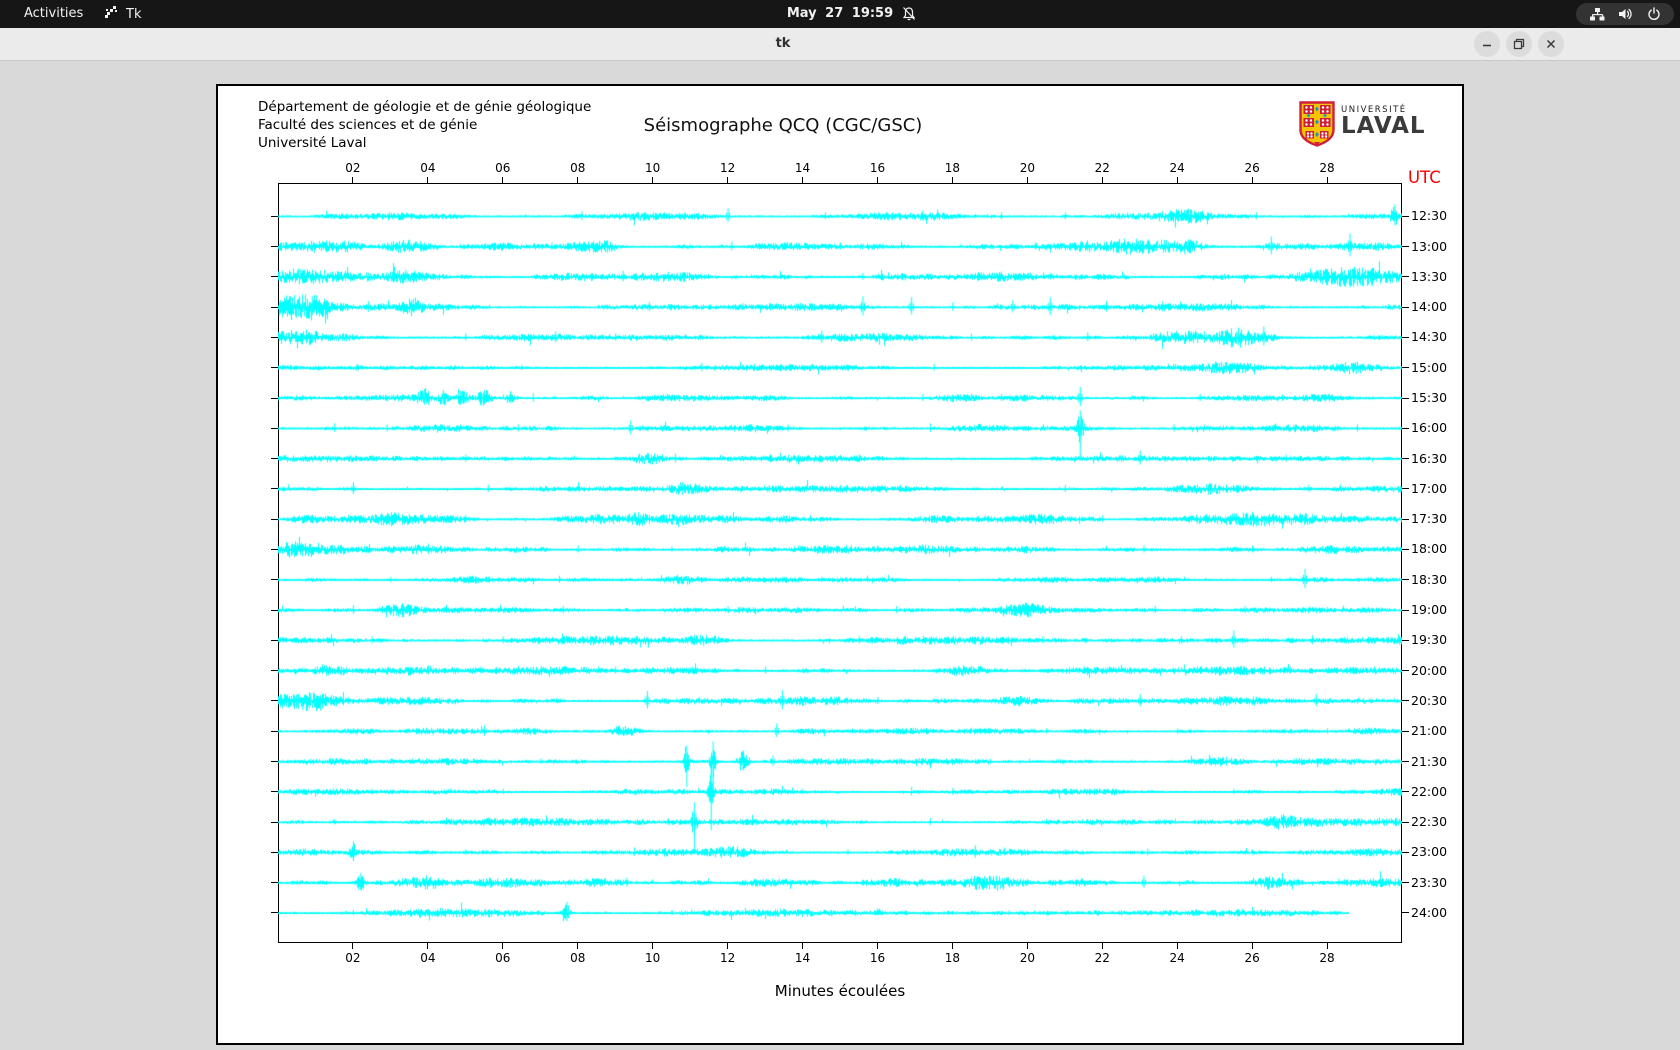 This screenshot has width=1680, height=1050. Describe the element at coordinates (1317, 126) in the screenshot. I see `laval-shield-icon` at that location.